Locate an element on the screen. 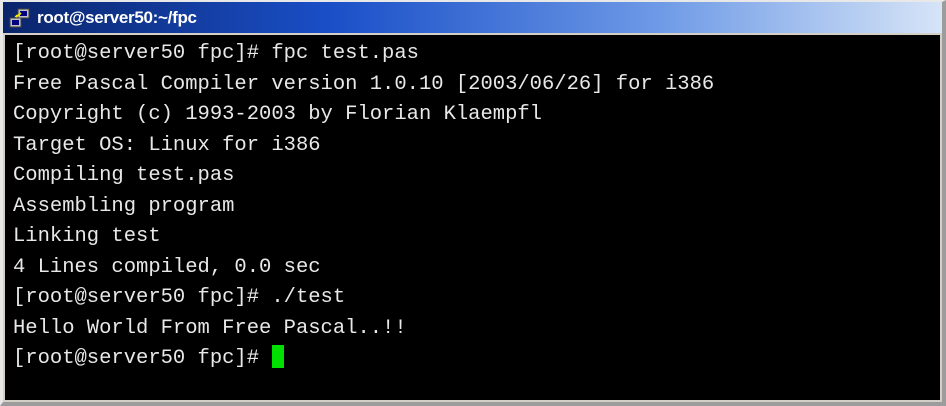  prompt-line: [root@server50 fpc]# is located at coordinates (476, 359).